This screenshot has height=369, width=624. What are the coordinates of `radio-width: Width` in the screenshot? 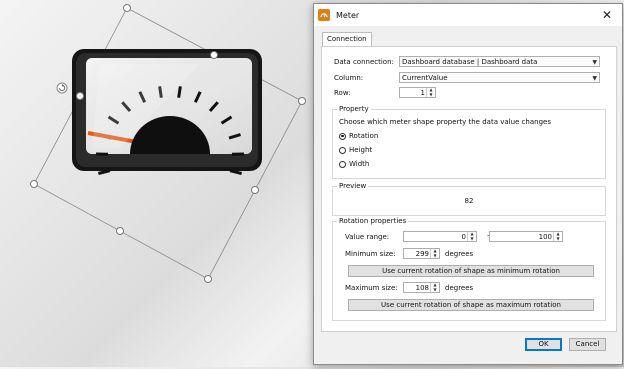 It's located at (354, 164).